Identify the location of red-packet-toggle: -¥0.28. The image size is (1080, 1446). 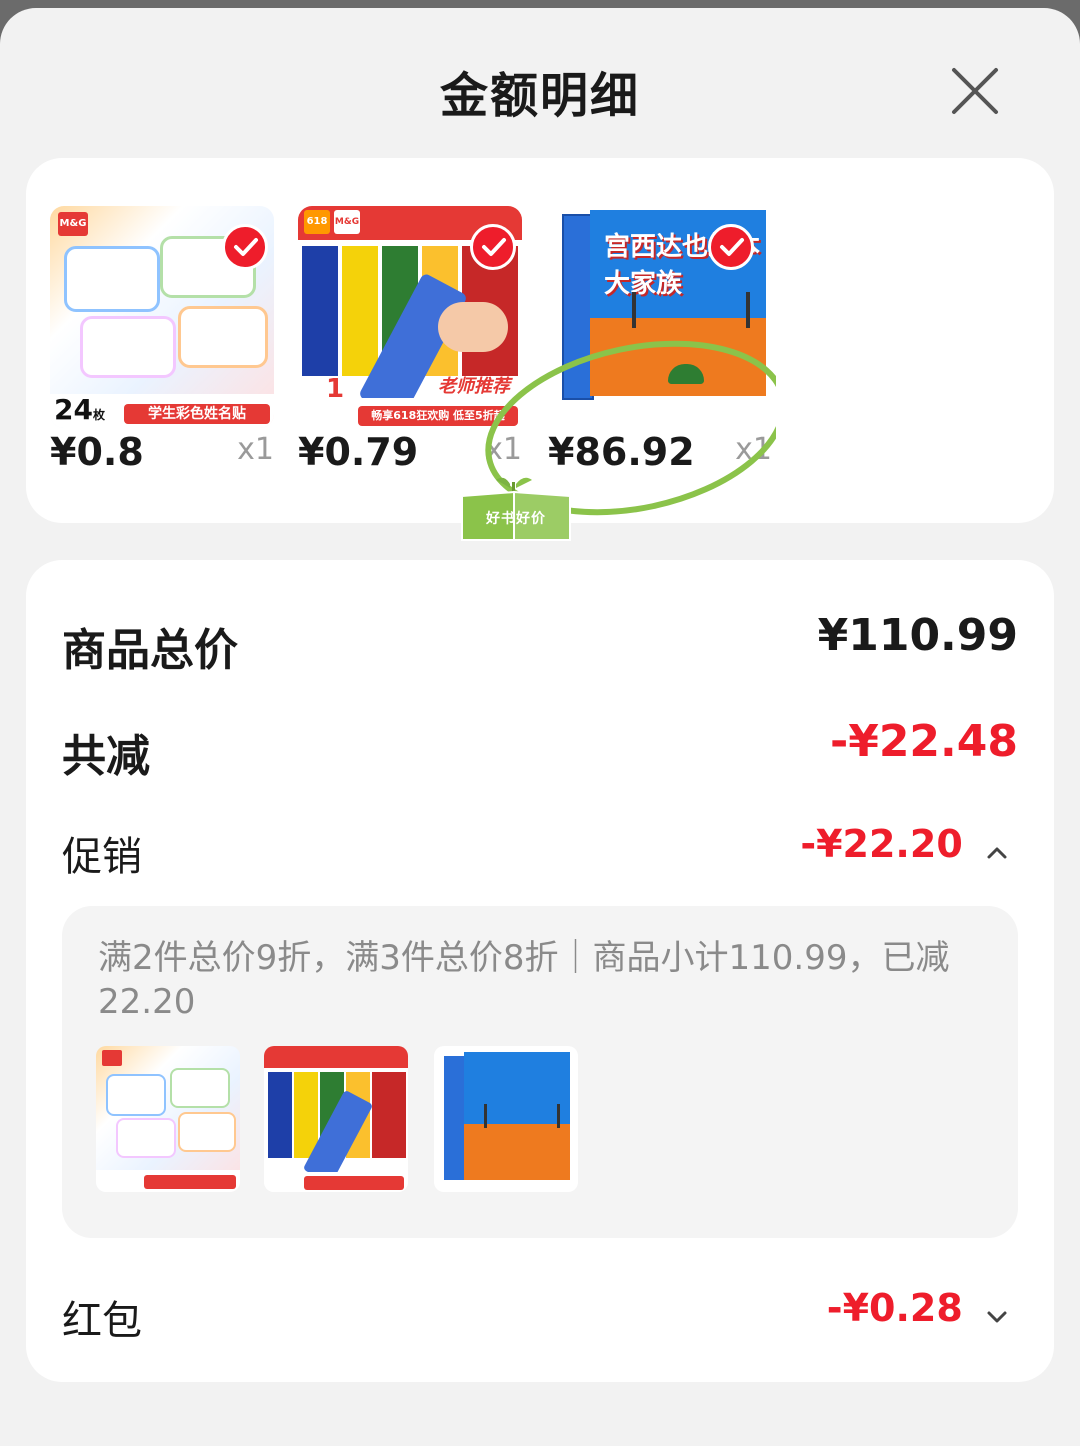
(917, 1309).